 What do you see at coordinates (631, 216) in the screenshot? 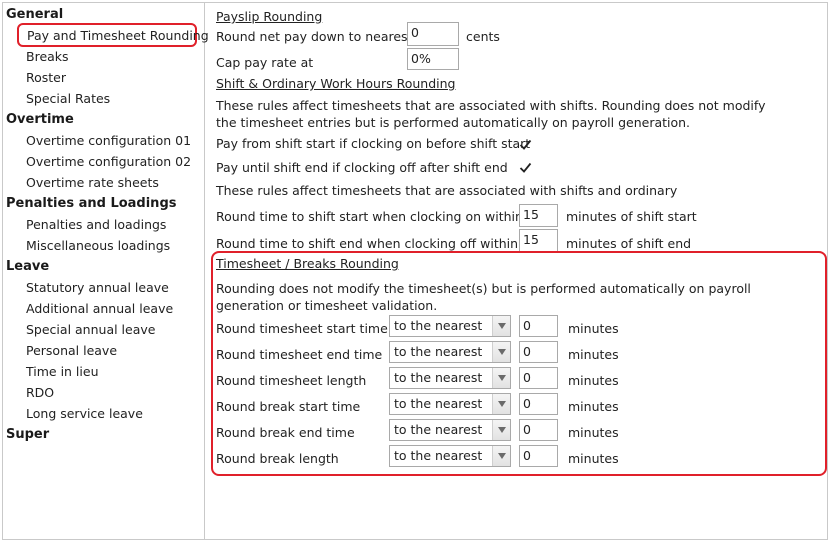
I see `round-shift-start-unit: minutes of shift start` at bounding box center [631, 216].